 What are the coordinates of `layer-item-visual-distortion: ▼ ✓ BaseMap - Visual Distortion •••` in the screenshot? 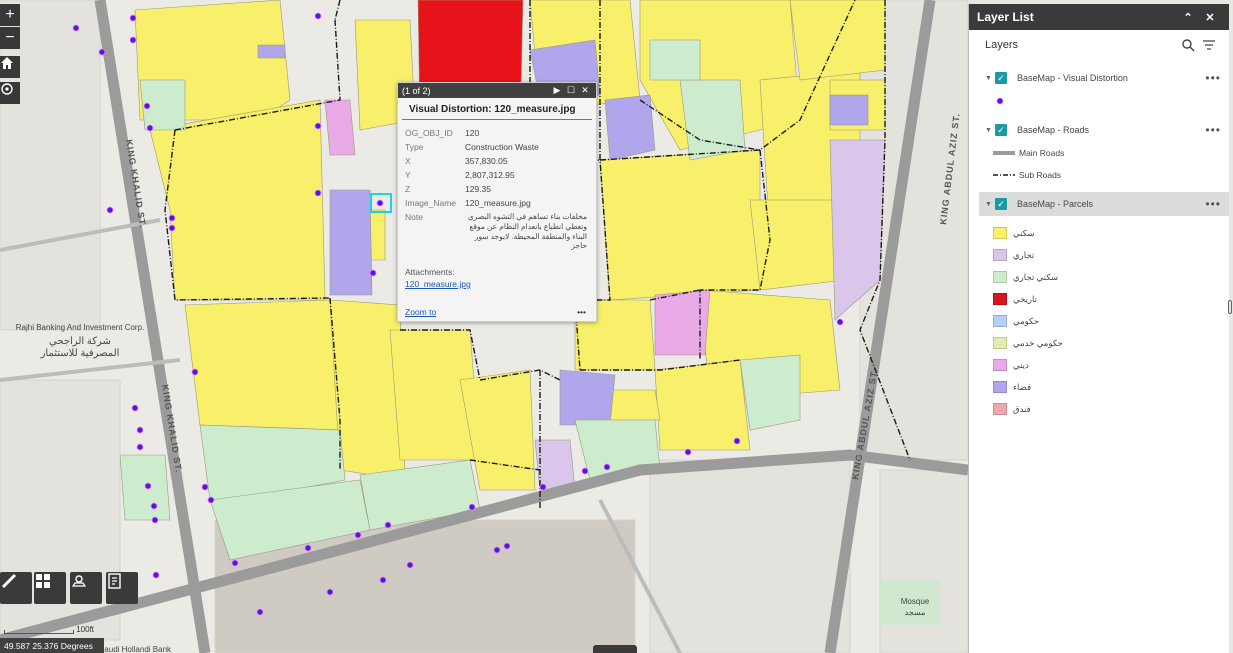 It's located at (1099, 78).